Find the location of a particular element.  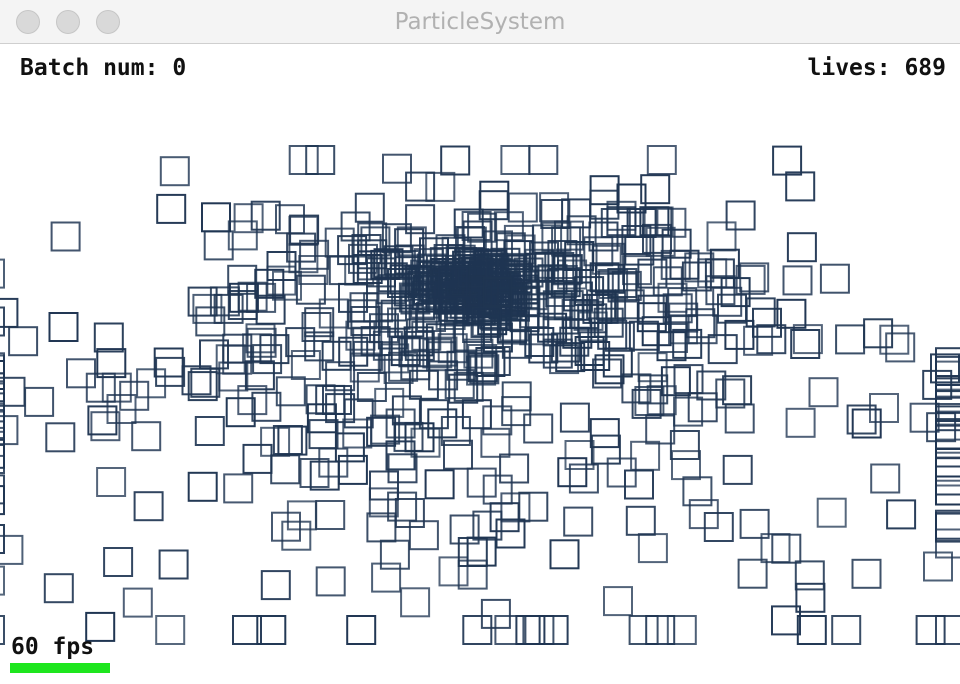

title-bar: ParticleSystem is located at coordinates (480, 22).